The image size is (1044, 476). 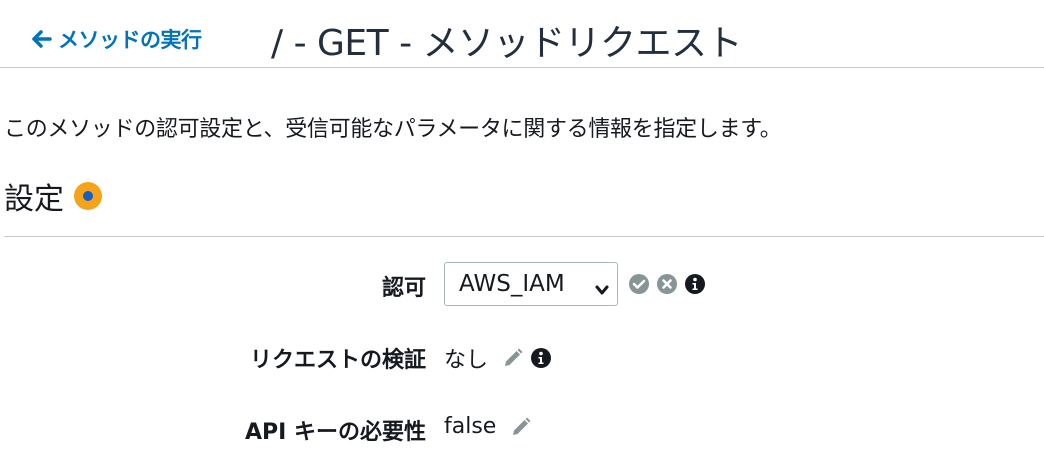 What do you see at coordinates (602, 286) in the screenshot?
I see `chevron-down-icon` at bounding box center [602, 286].